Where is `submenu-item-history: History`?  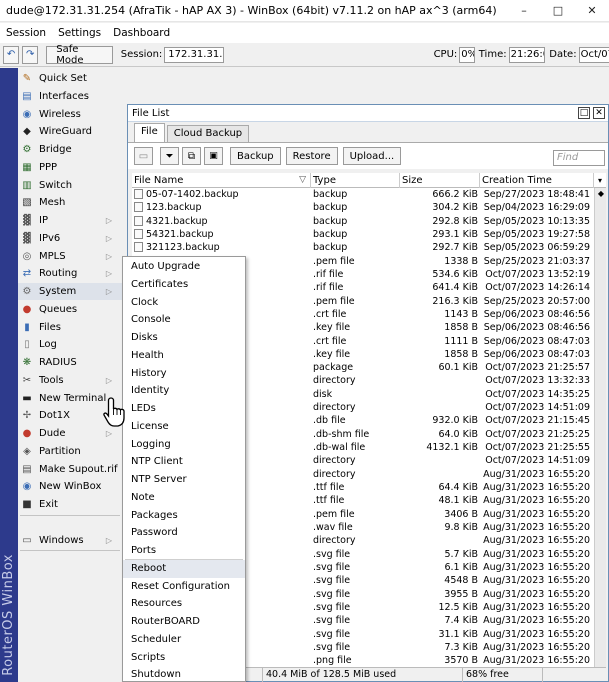
submenu-item-history: History is located at coordinates (184, 374).